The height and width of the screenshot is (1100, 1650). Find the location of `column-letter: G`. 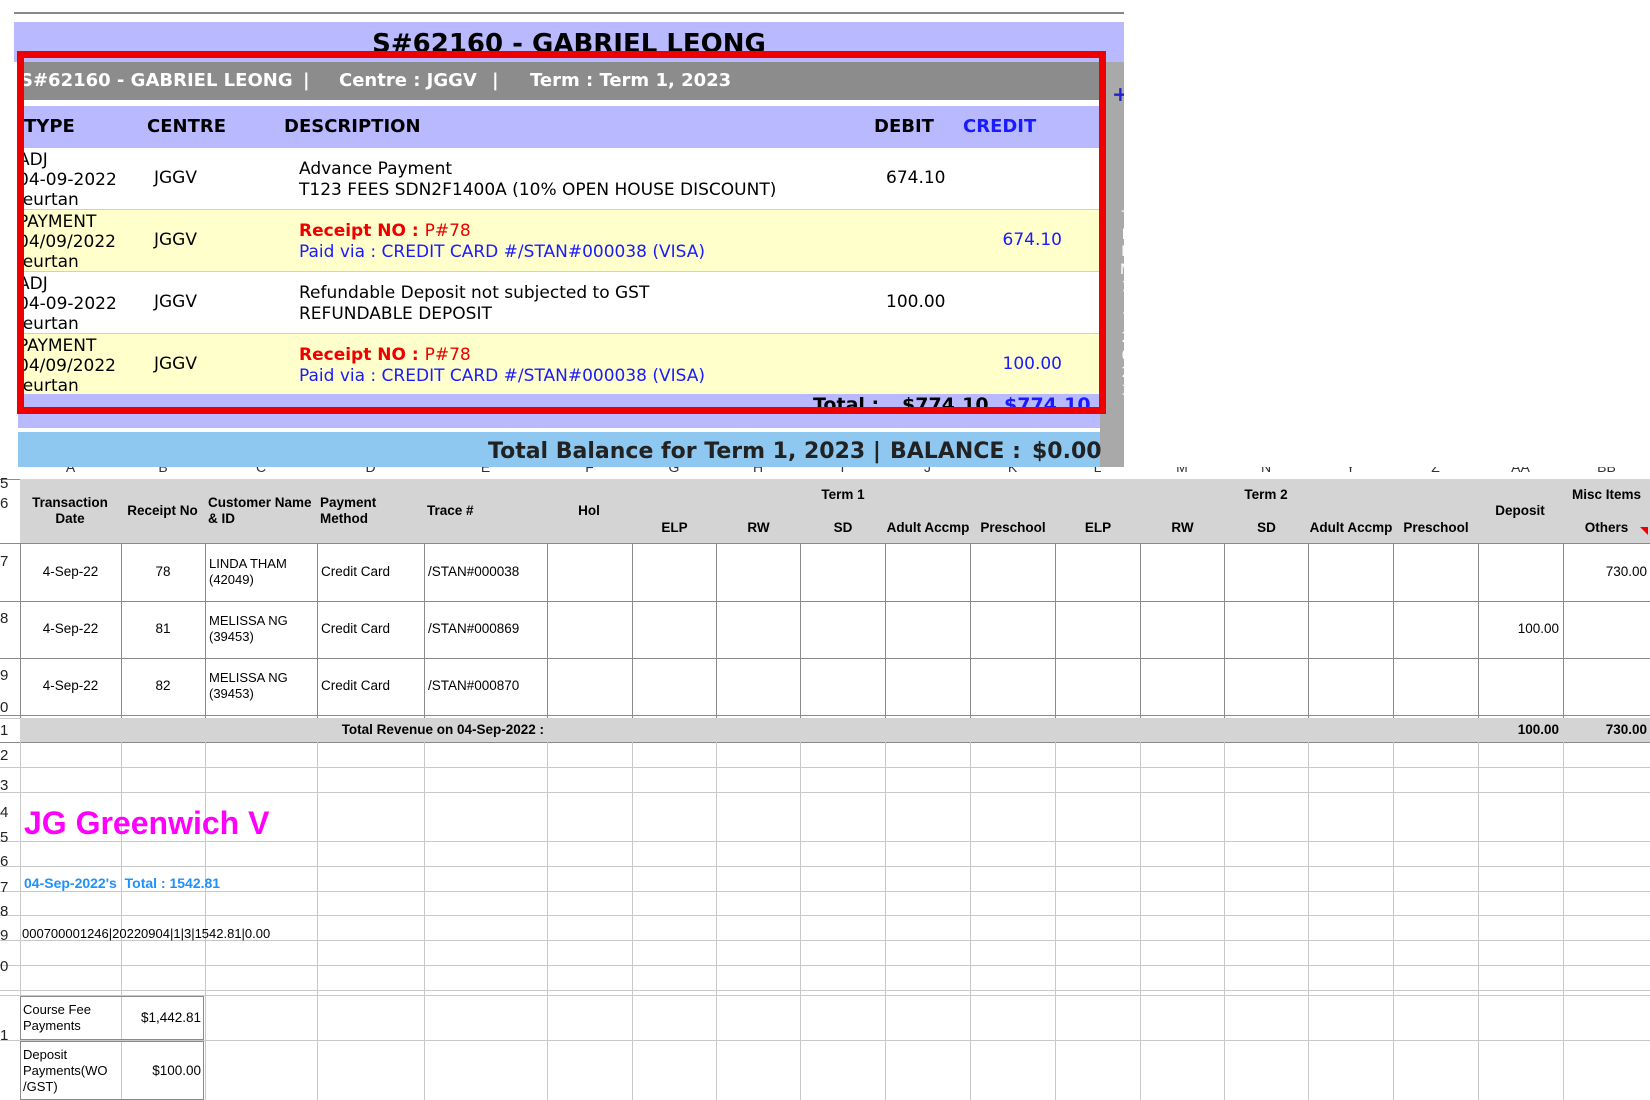

column-letter: G is located at coordinates (674, 471).